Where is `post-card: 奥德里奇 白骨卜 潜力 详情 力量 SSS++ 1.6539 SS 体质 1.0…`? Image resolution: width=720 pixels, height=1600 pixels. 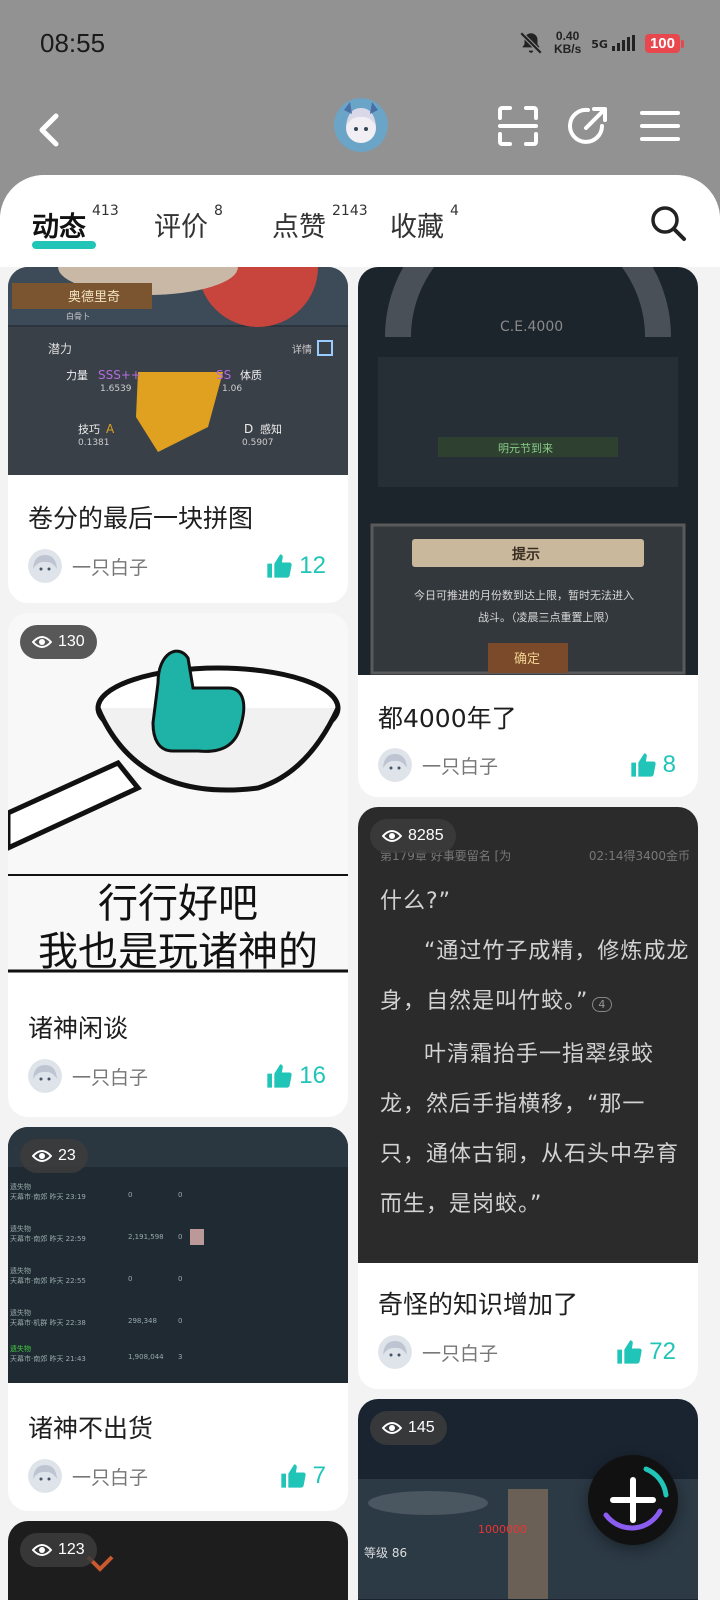 post-card: 奥德里奇 白骨卜 潜力 详情 力量 SSS++ 1.6539 SS 体质 1.0… is located at coordinates (178, 435).